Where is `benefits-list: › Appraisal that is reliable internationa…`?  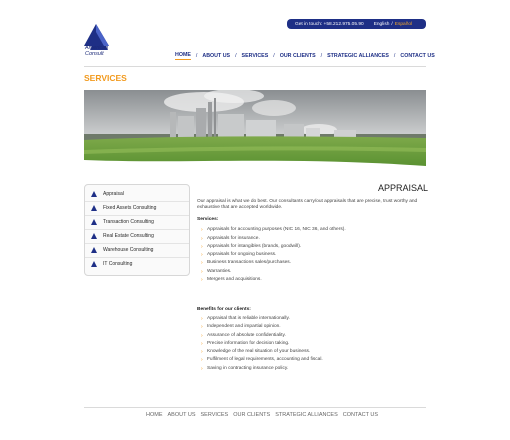 benefits-list: › Appraisal that is reliable internationa… is located at coordinates (313, 344).